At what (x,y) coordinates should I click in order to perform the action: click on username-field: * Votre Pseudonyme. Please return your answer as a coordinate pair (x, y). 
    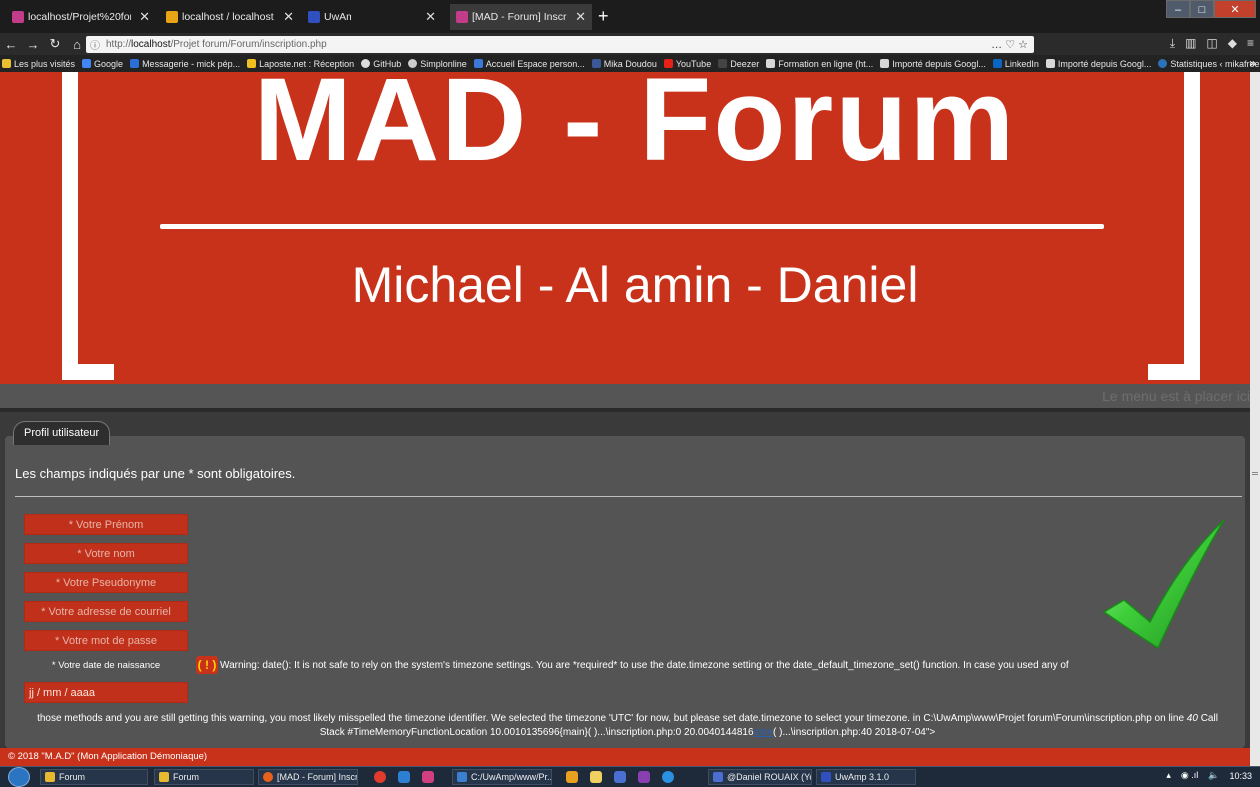
    Looking at the image, I should click on (106, 582).